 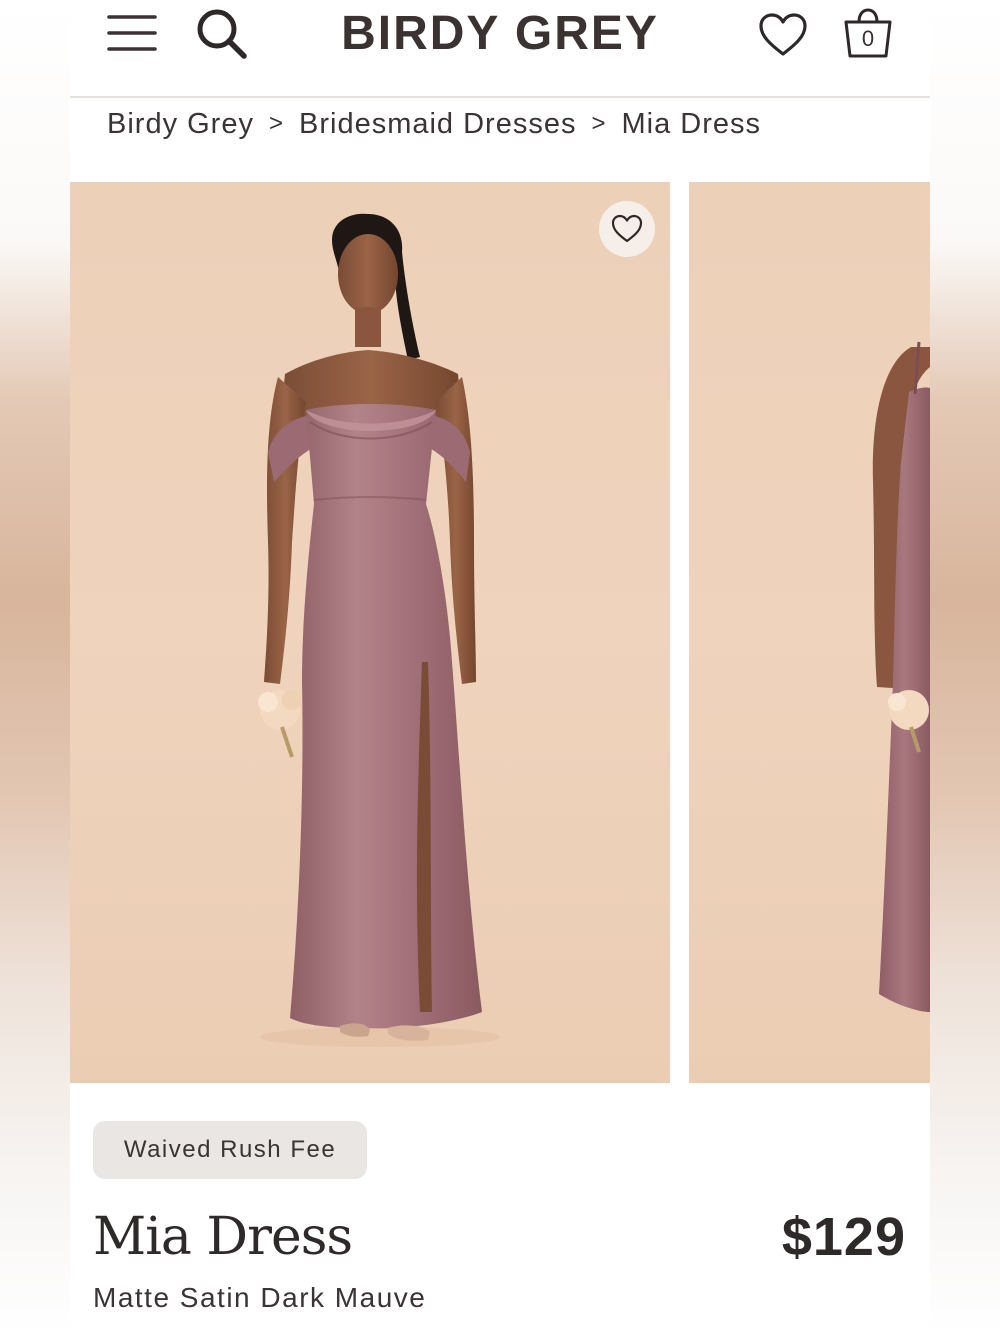 What do you see at coordinates (230, 1150) in the screenshot?
I see `rush-fee-badge: Waived Rush Fee` at bounding box center [230, 1150].